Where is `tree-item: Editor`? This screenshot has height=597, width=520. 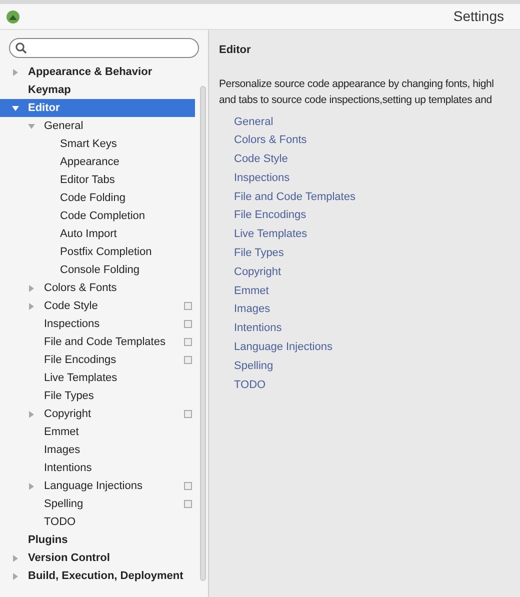
tree-item: Editor is located at coordinates (97, 108).